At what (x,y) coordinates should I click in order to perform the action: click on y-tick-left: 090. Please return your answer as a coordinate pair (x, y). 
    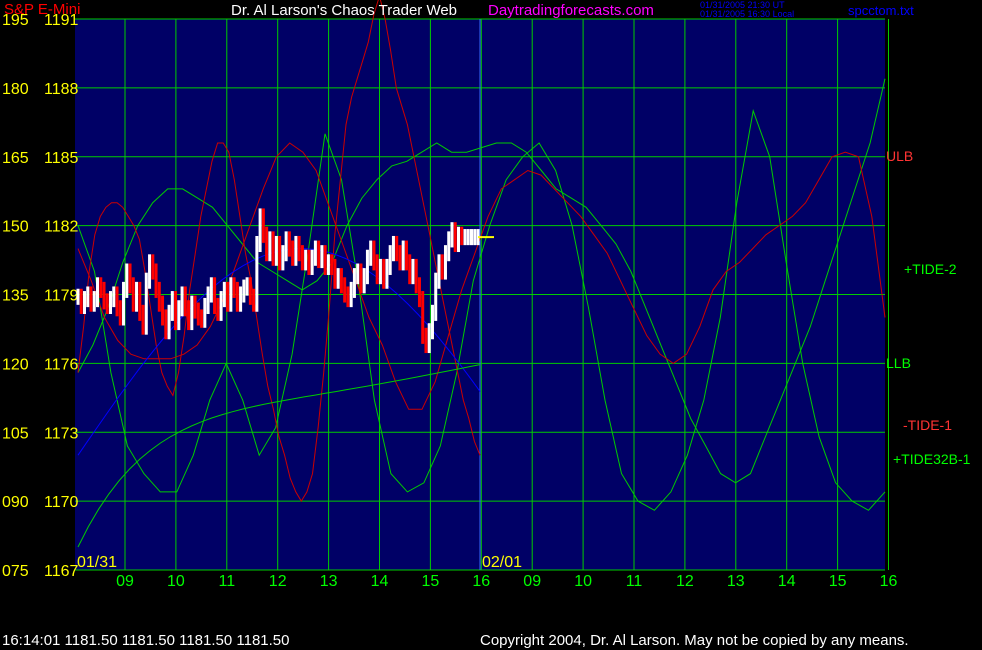
    Looking at the image, I should click on (15, 502).